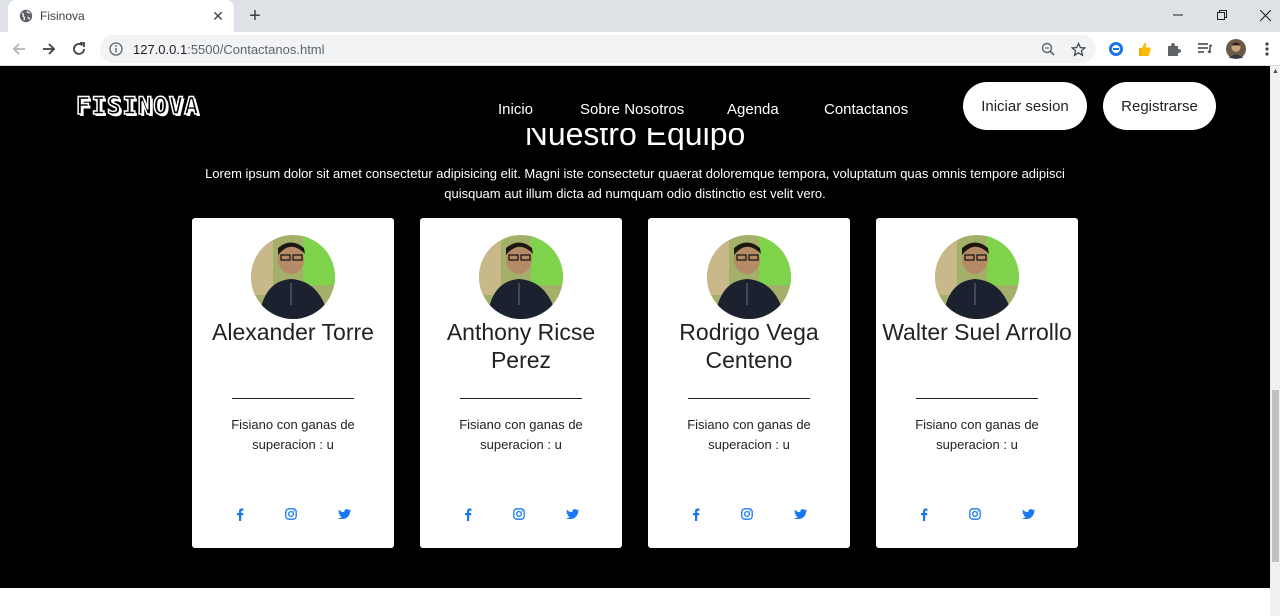 The width and height of the screenshot is (1280, 616). I want to click on thumbs-up-extension-icon, so click(1144, 49).